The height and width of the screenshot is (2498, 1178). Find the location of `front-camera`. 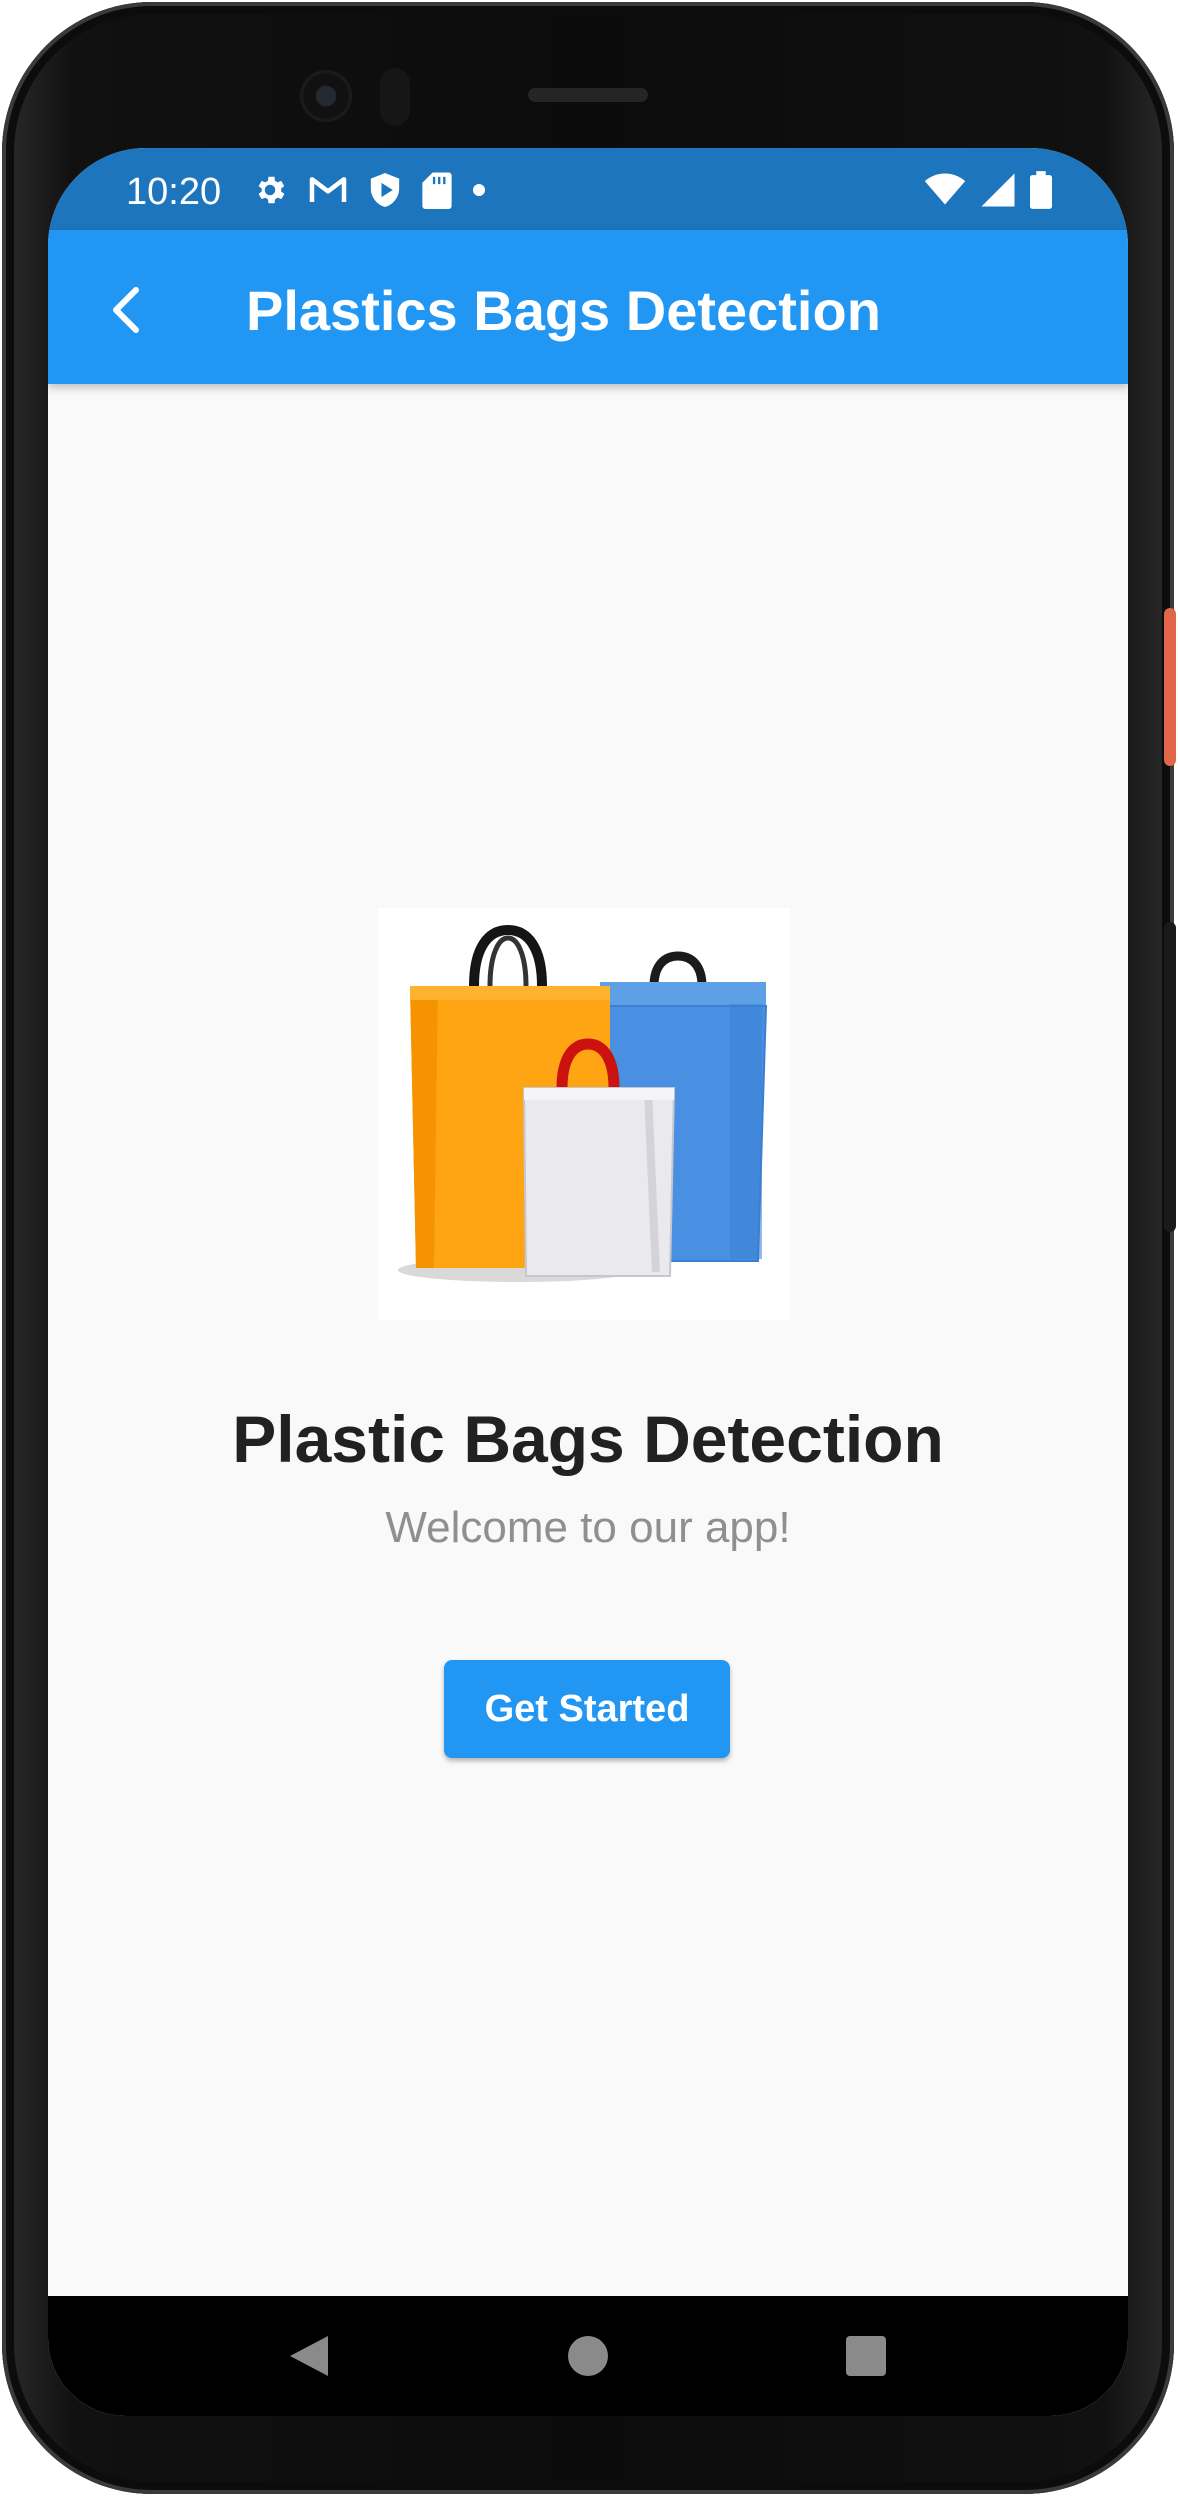

front-camera is located at coordinates (326, 96).